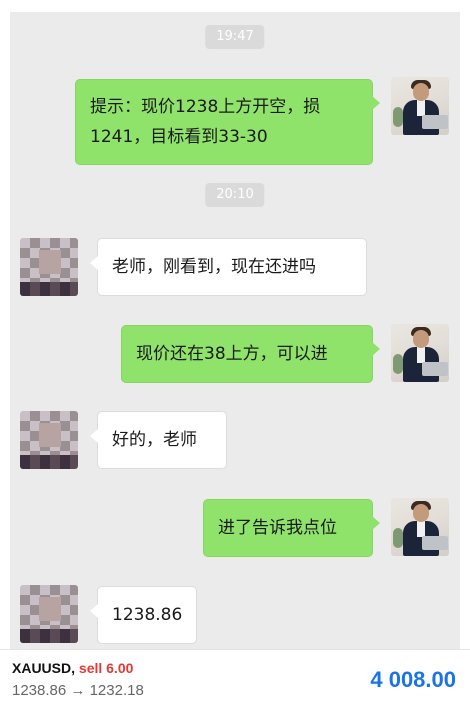  I want to click on message-bubble-sent: 进了告诉我点位, so click(291, 528).